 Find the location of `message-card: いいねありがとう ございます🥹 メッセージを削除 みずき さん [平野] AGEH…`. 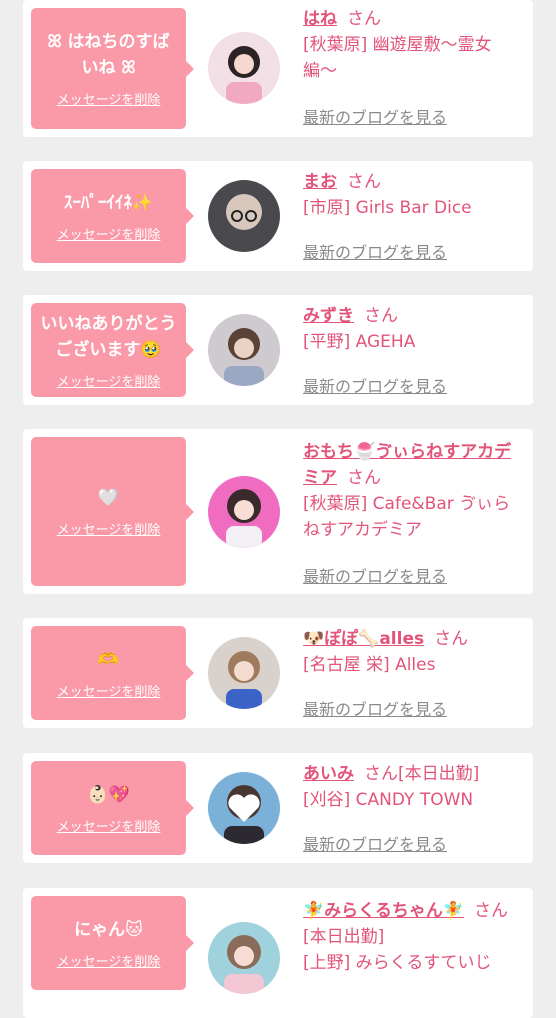

message-card: いいねありがとう ございます🥹 メッセージを削除 みずき さん [平野] AGEH… is located at coordinates (278, 350).